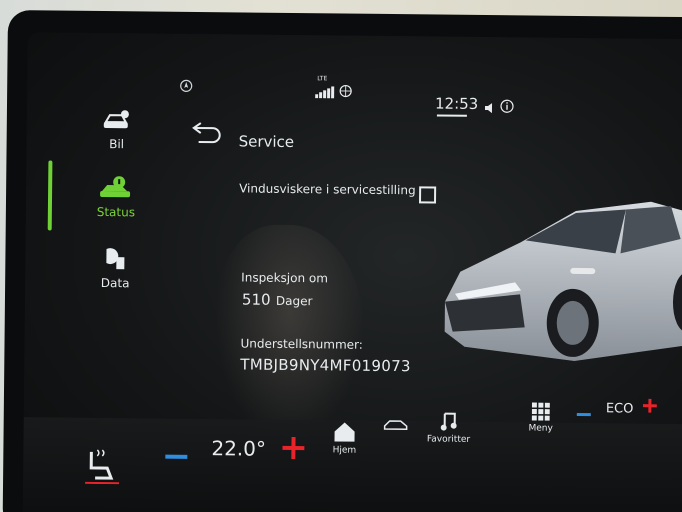 Image resolution: width=682 pixels, height=512 pixels. Describe the element at coordinates (186, 87) in the screenshot. I see `compass-icon` at that location.